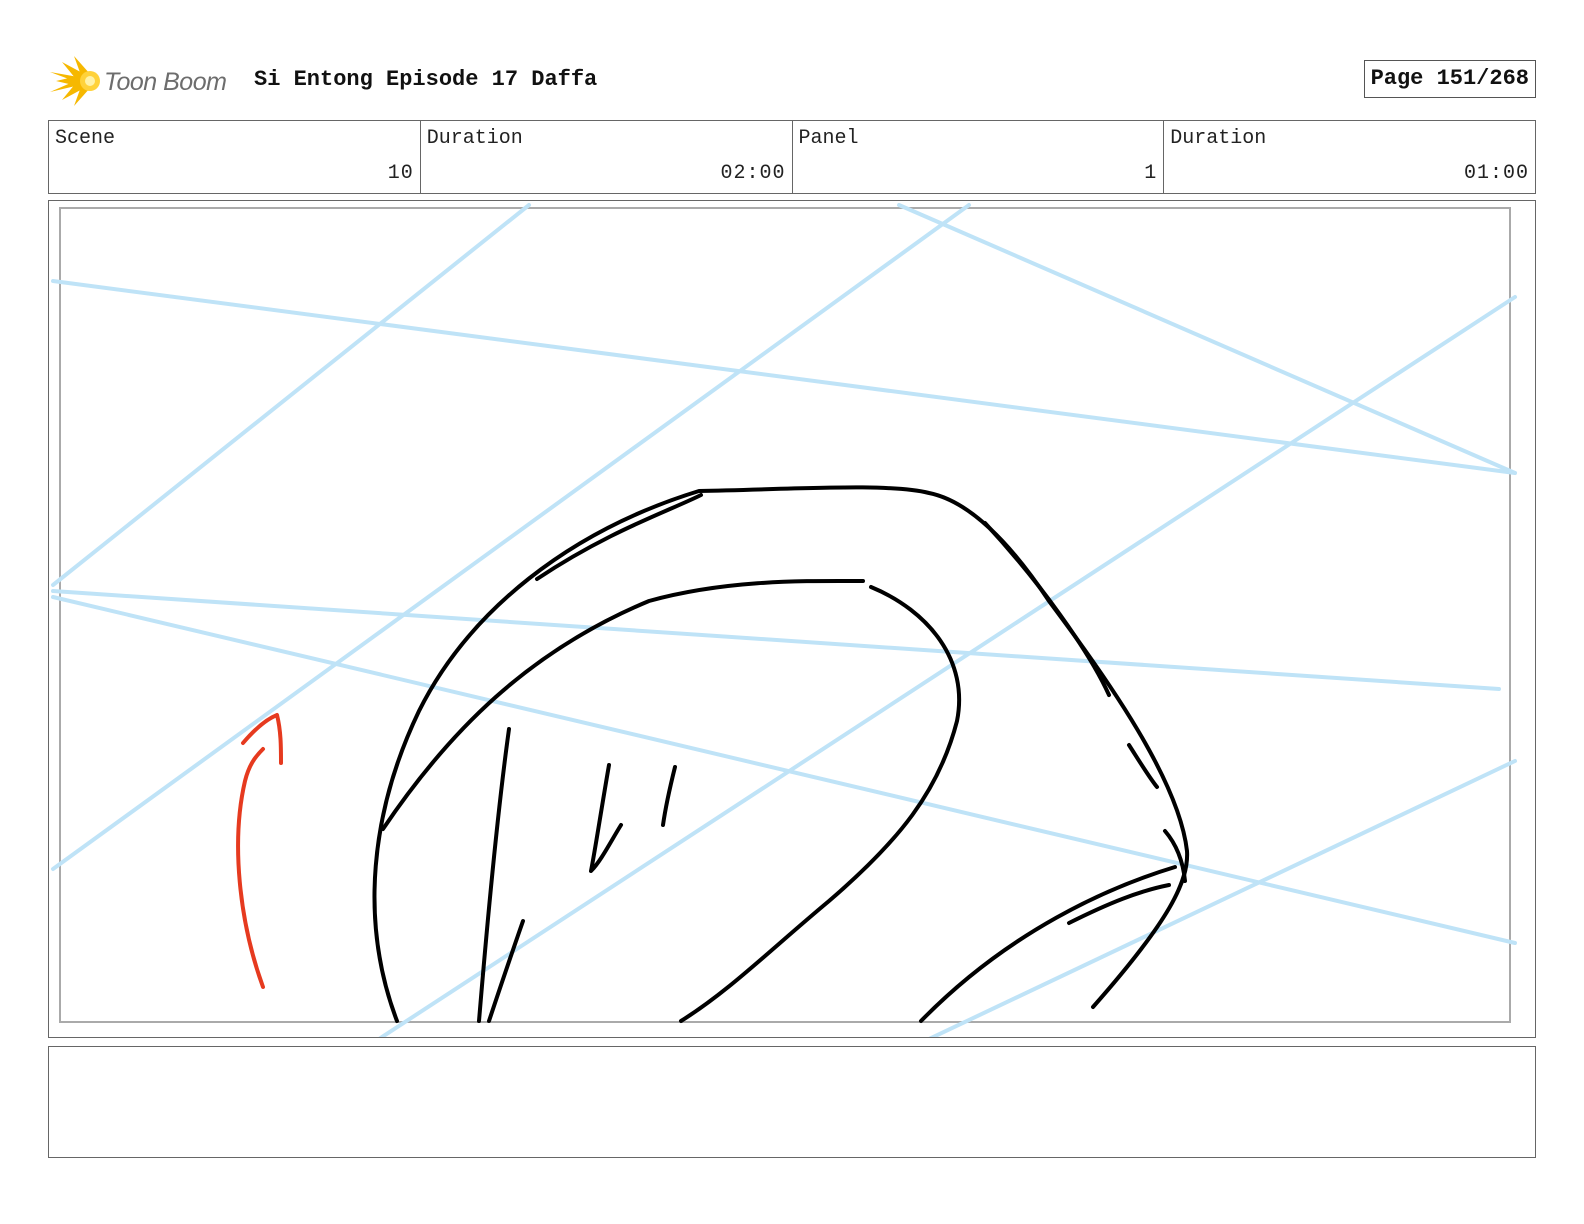 The image size is (1584, 1224). Describe the element at coordinates (1496, 173) in the screenshot. I see `panel-duration-value: 01:00` at that location.